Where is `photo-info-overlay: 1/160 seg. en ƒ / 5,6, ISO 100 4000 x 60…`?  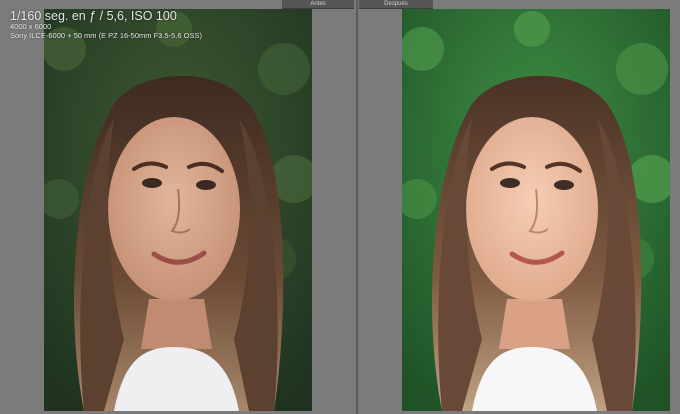
photo-info-overlay: 1/160 seg. en ƒ / 5,6, ISO 100 4000 x 60… is located at coordinates (106, 25).